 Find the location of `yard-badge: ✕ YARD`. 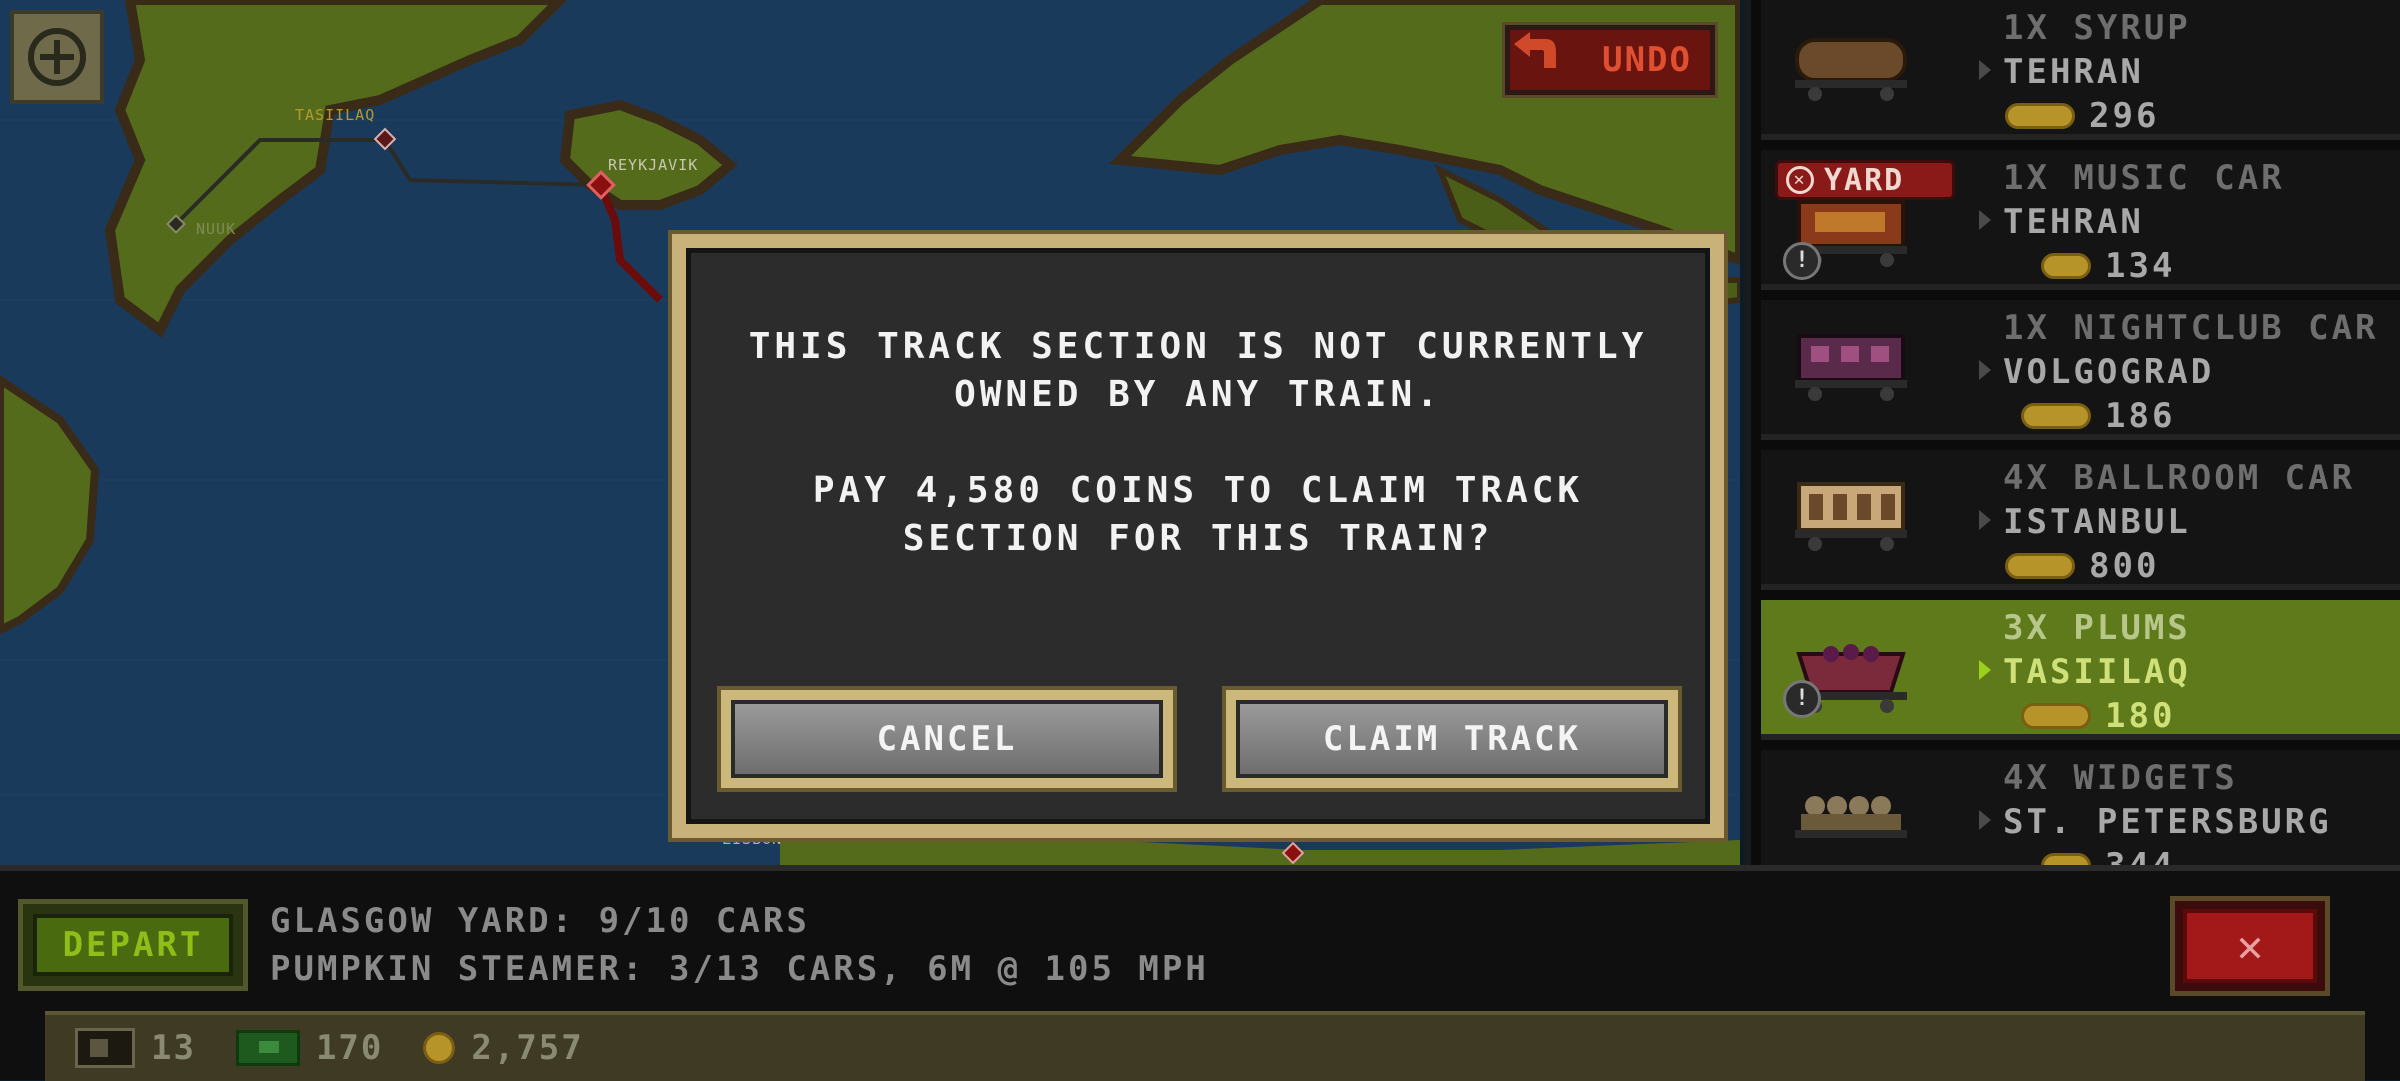

yard-badge: ✕ YARD is located at coordinates (1865, 180).